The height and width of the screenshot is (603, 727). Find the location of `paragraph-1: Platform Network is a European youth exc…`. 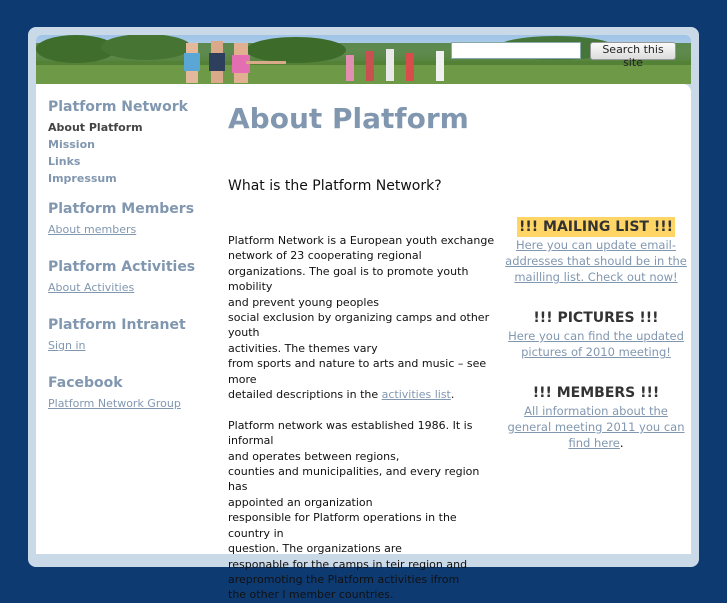

paragraph-1: Platform Network is a European youth exc… is located at coordinates (364, 317).